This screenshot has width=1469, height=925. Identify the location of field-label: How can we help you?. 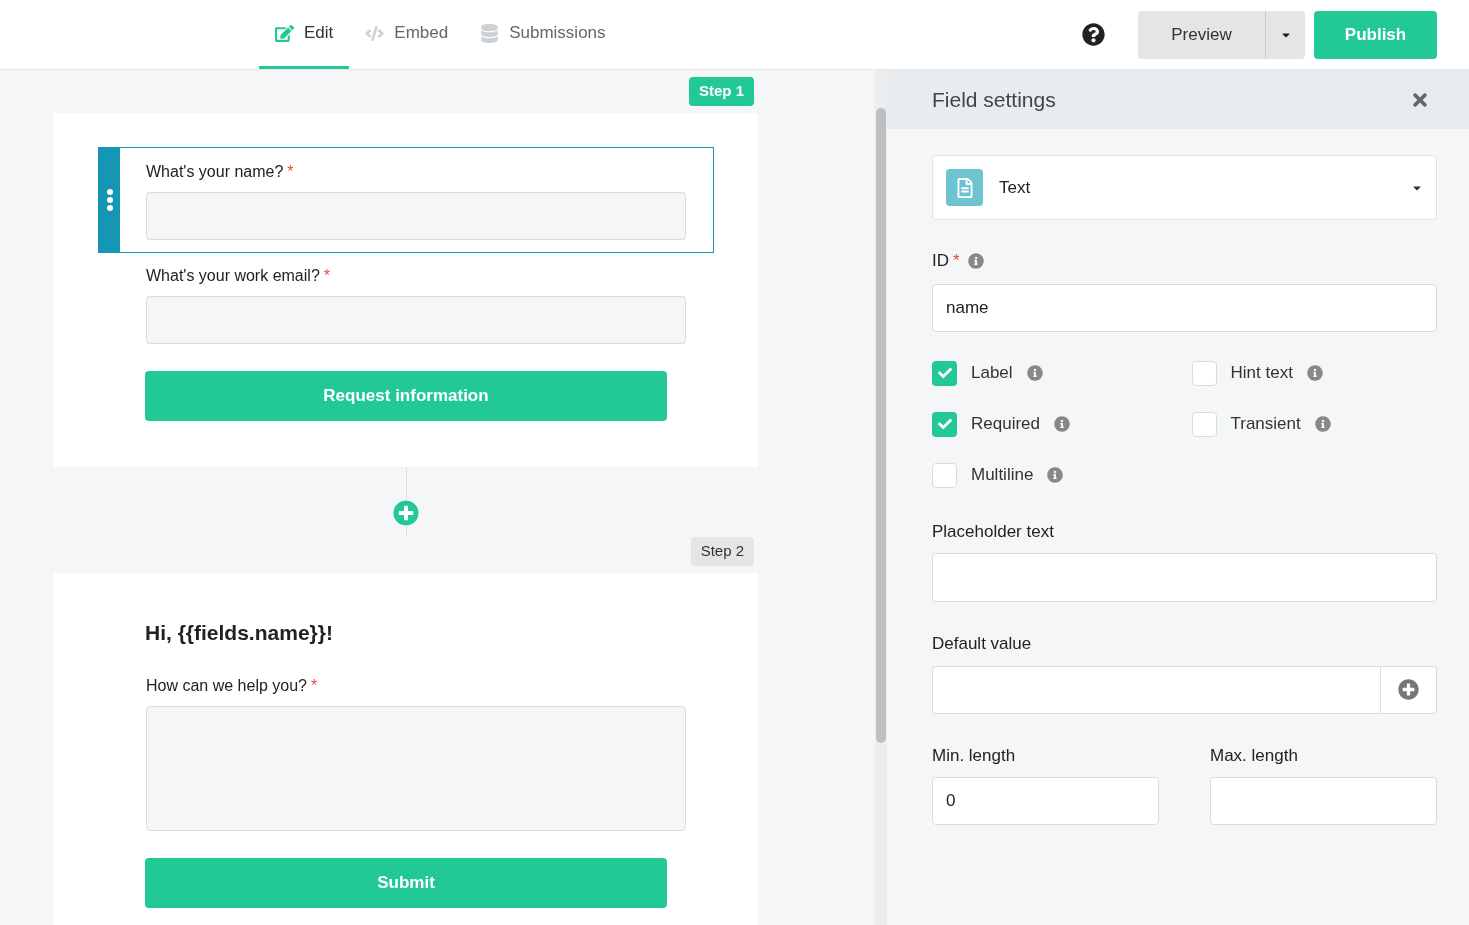
(226, 685).